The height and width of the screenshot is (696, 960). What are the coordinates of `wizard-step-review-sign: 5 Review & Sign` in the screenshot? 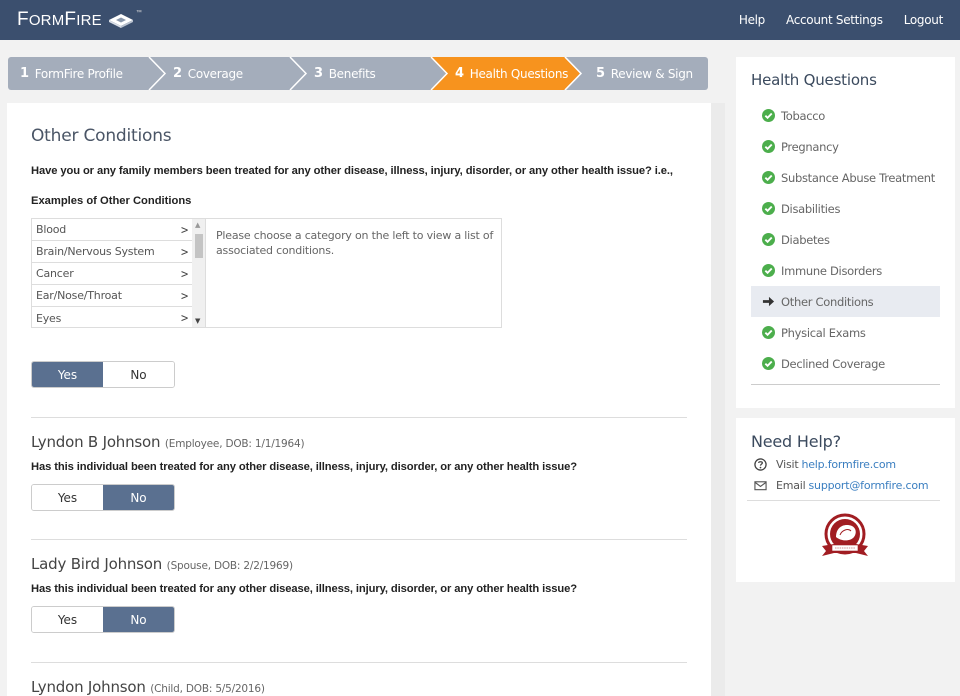 It's located at (644, 73).